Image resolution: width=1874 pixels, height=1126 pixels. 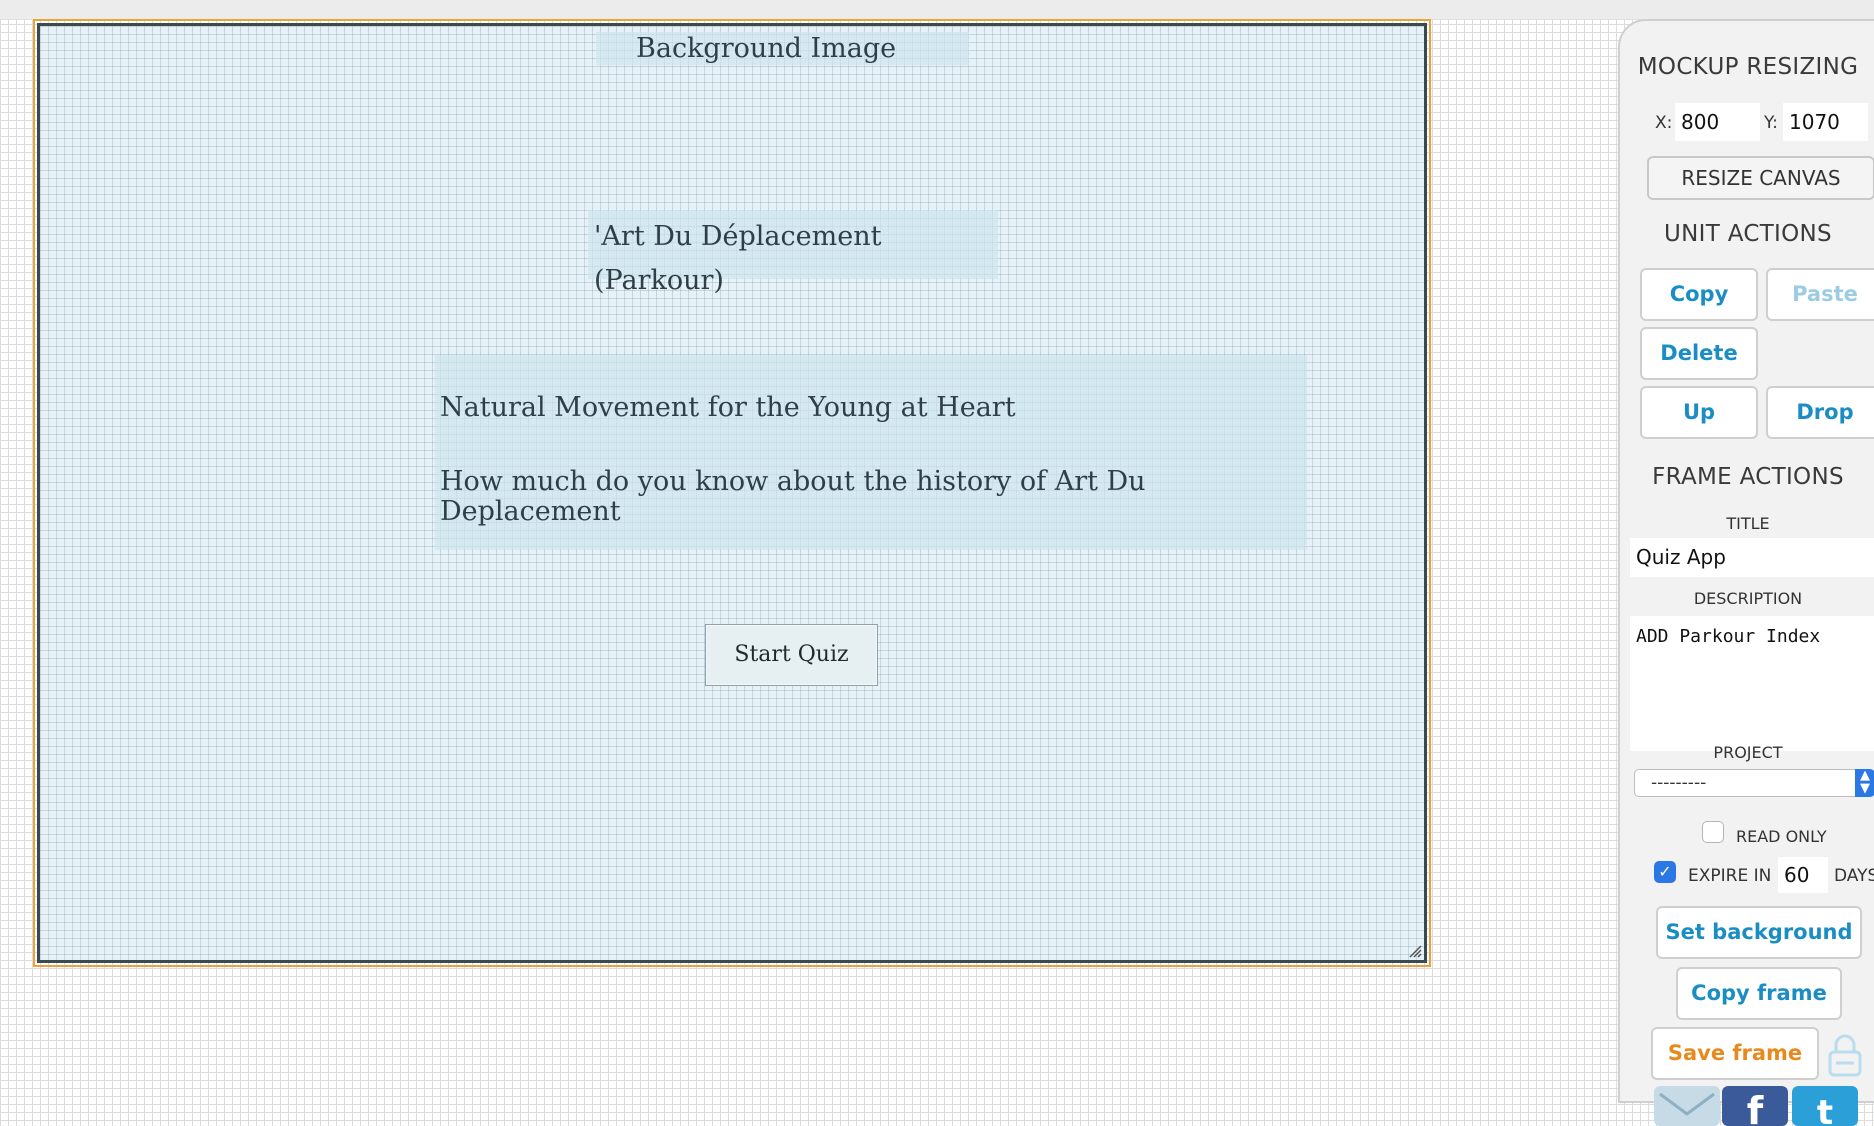 I want to click on start-quiz-button: Start Quiz, so click(x=791, y=655).